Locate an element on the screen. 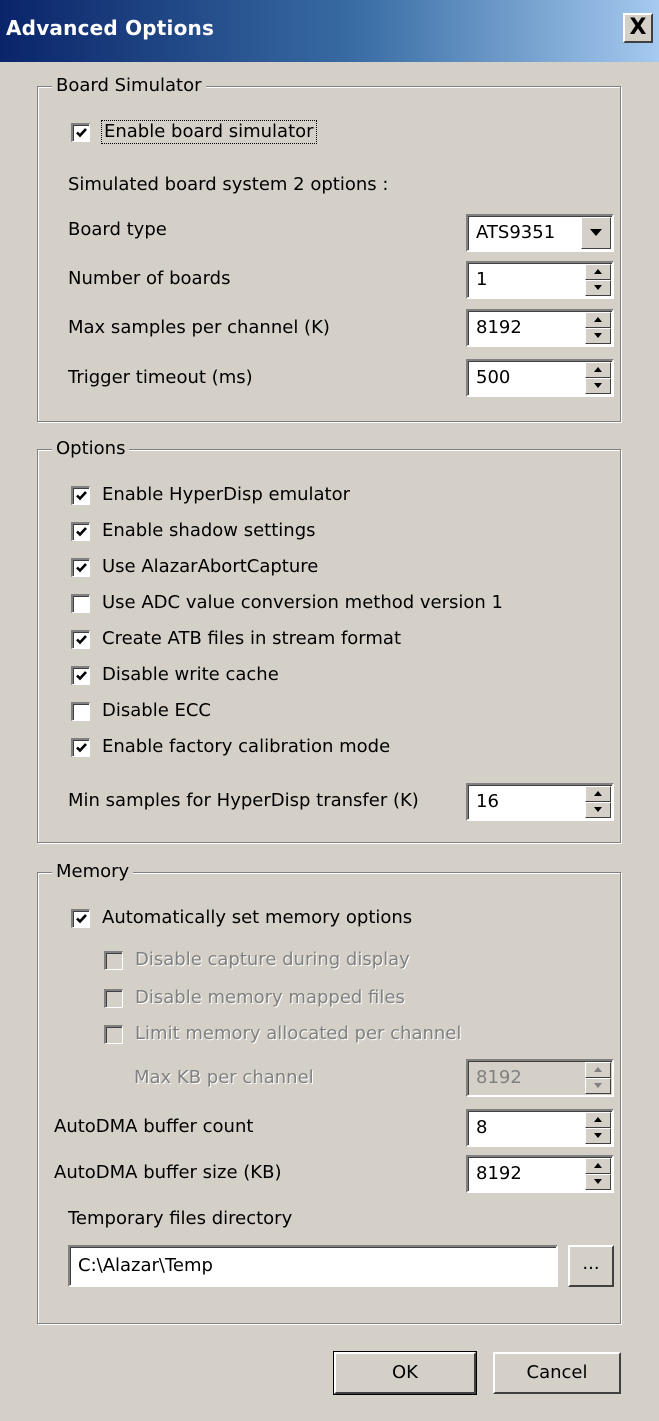  max-samples-input: 8192 is located at coordinates (540, 328).